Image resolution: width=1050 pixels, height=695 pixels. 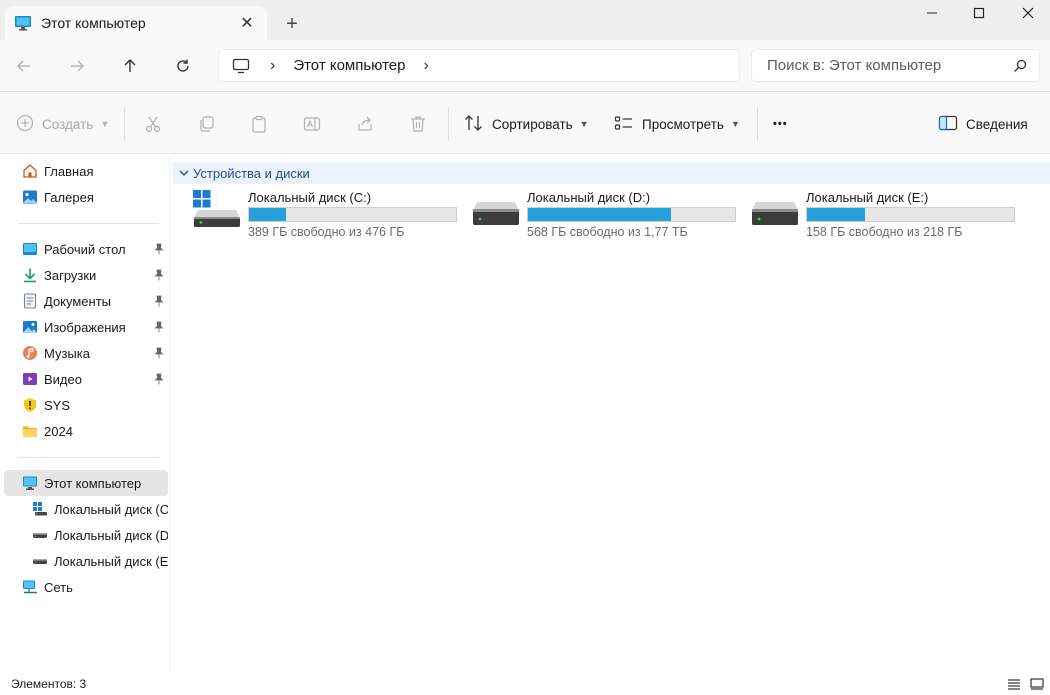 What do you see at coordinates (292, 24) in the screenshot?
I see `new-tab-button: +` at bounding box center [292, 24].